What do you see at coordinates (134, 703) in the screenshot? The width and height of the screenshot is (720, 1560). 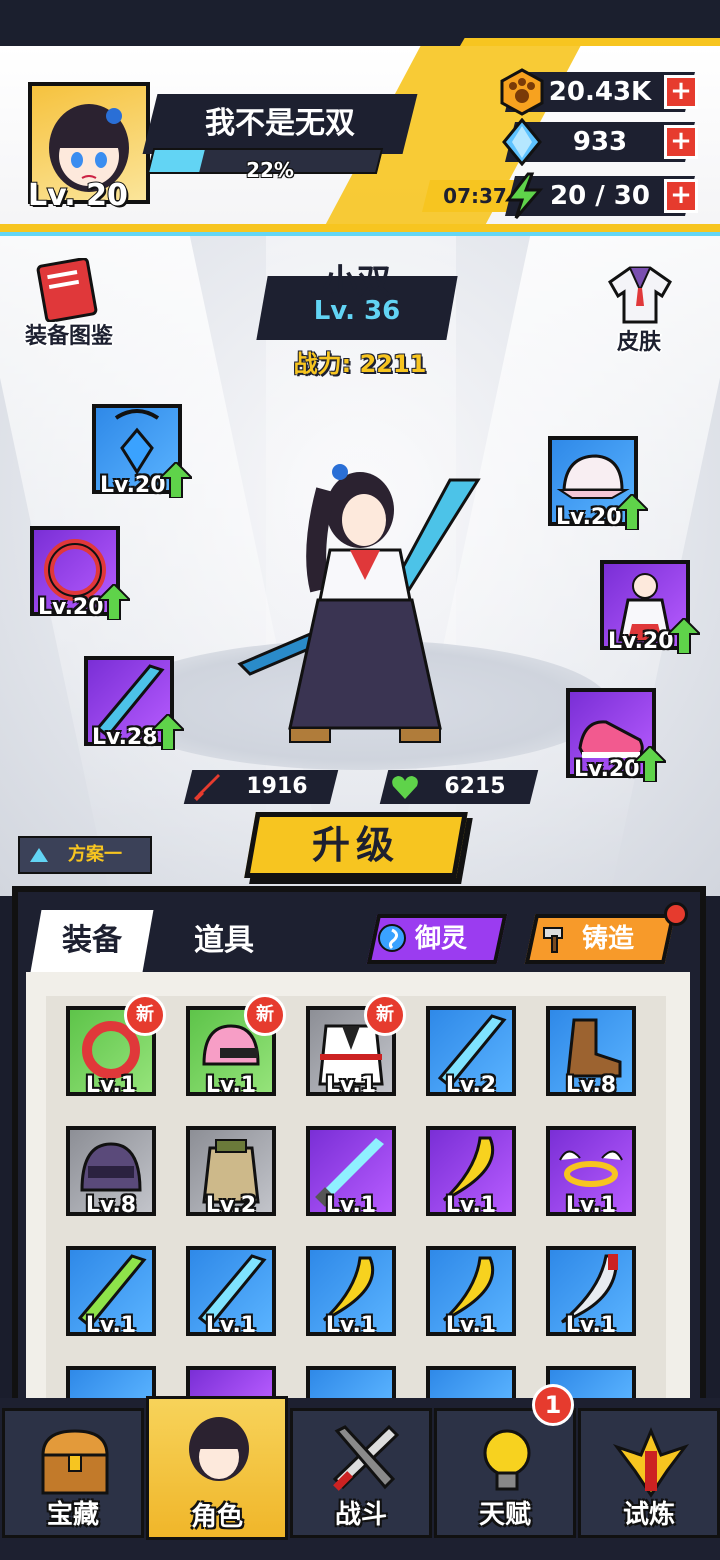 I see `equip-slot-weapon: Lv.28` at bounding box center [134, 703].